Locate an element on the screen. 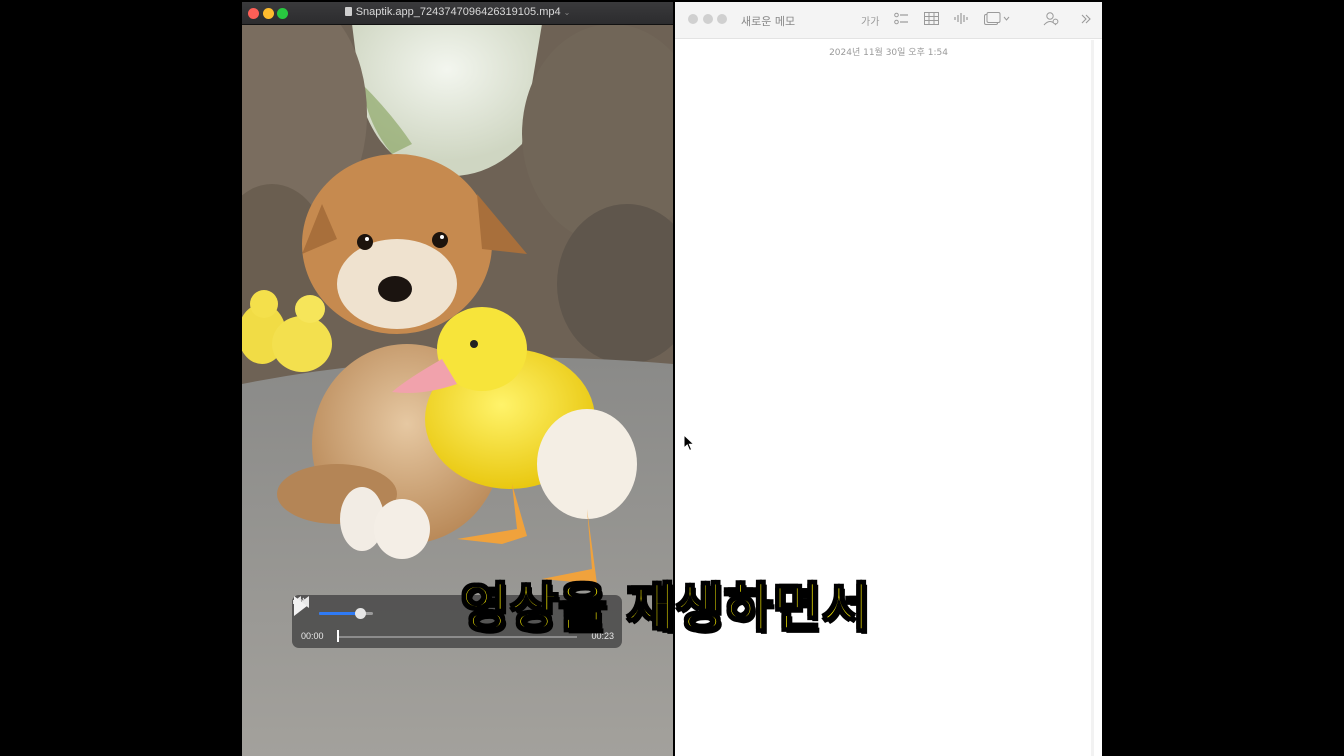 This screenshot has height=756, width=1344. more-icon is located at coordinates (1086, 19).